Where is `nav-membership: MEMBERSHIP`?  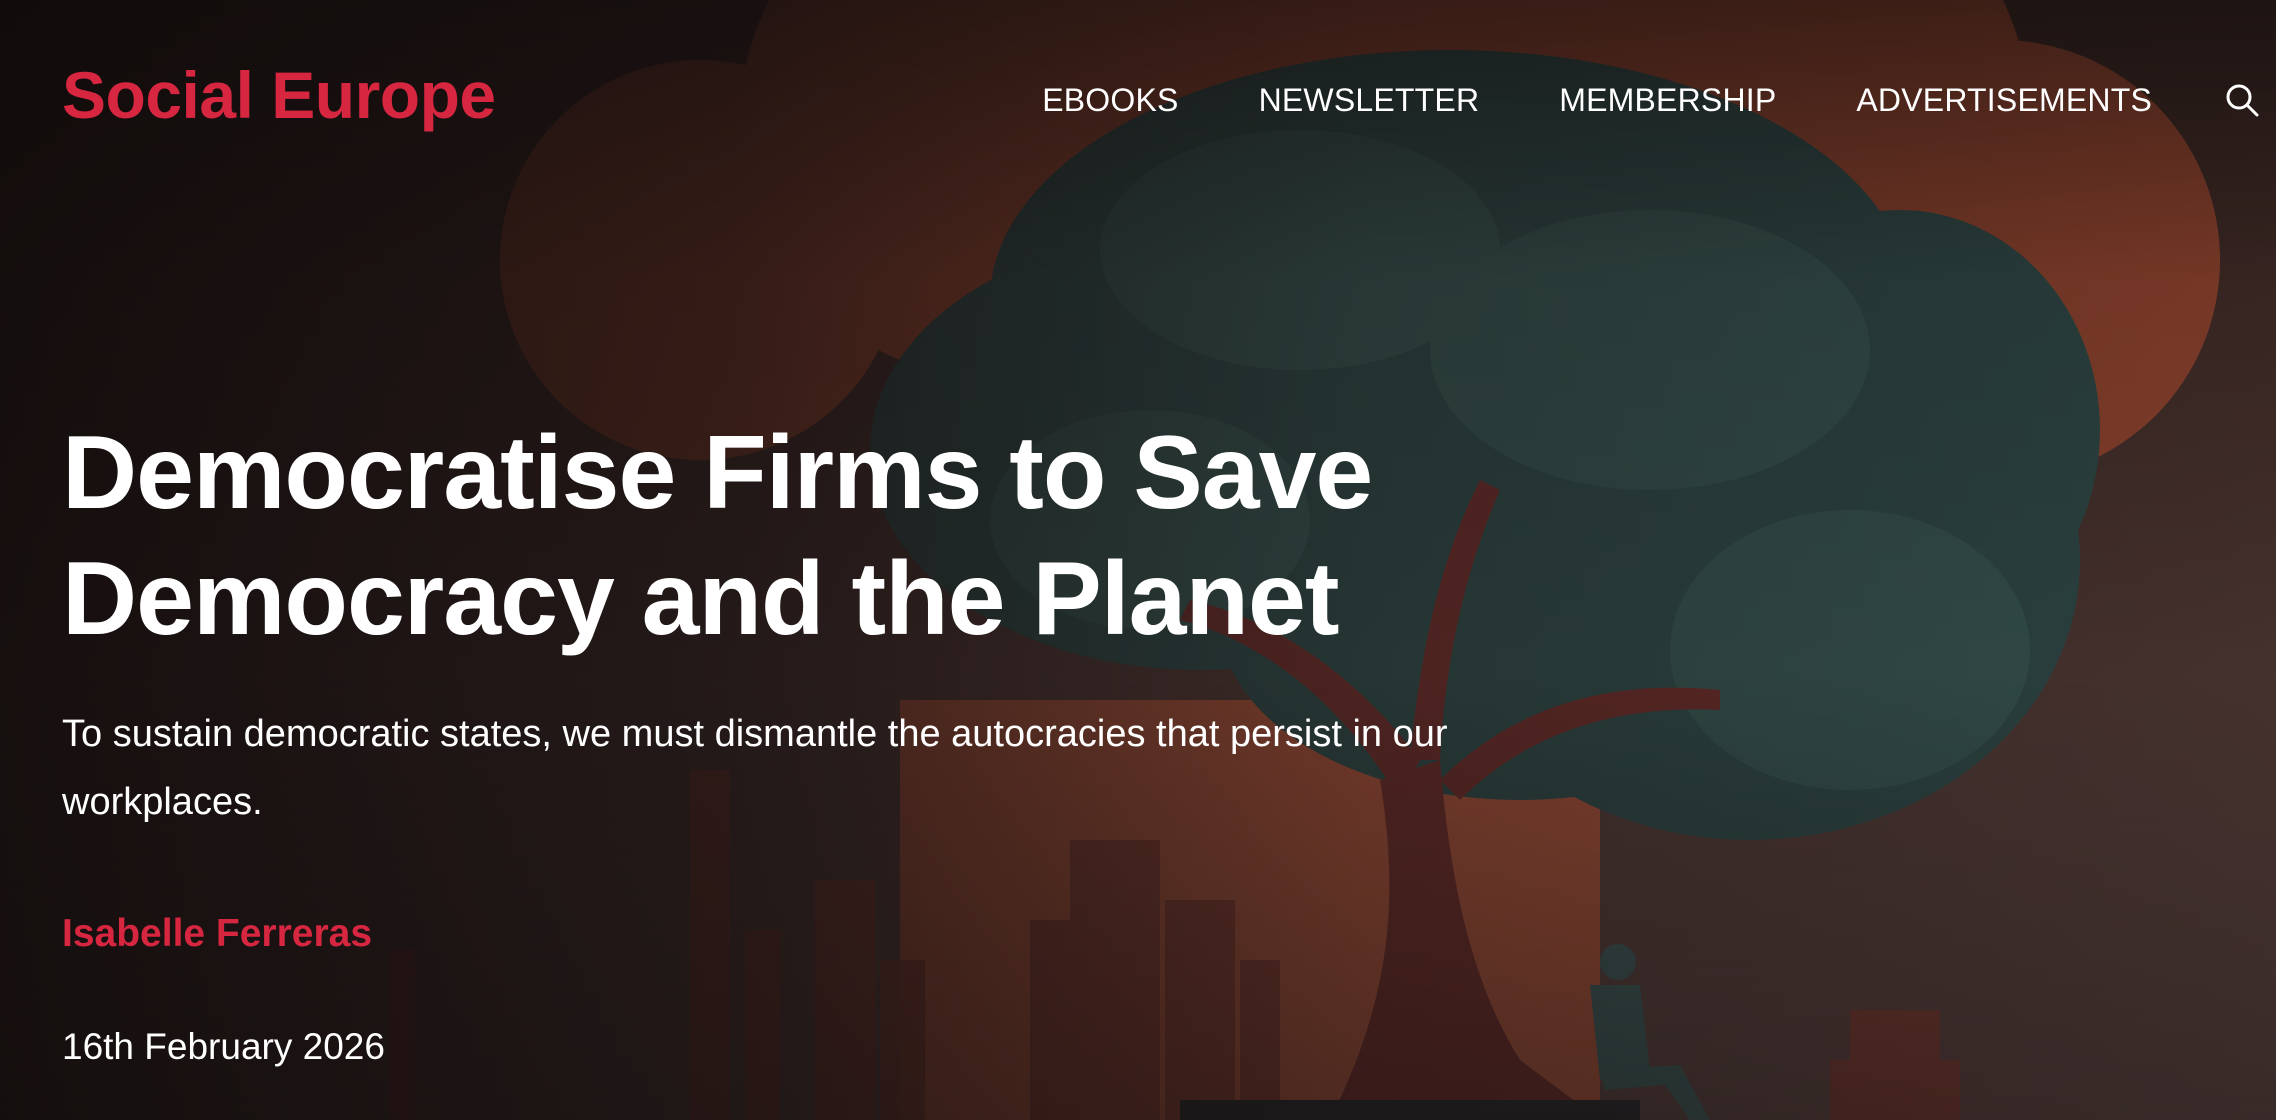
nav-membership: MEMBERSHIP is located at coordinates (1667, 100).